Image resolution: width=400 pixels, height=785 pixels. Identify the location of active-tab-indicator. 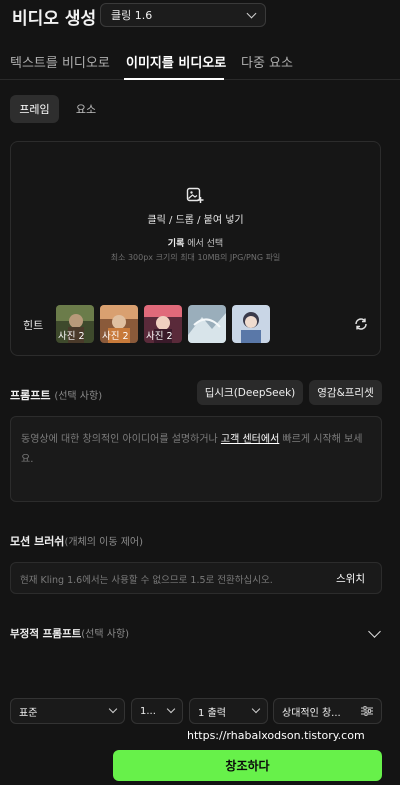
(174, 79).